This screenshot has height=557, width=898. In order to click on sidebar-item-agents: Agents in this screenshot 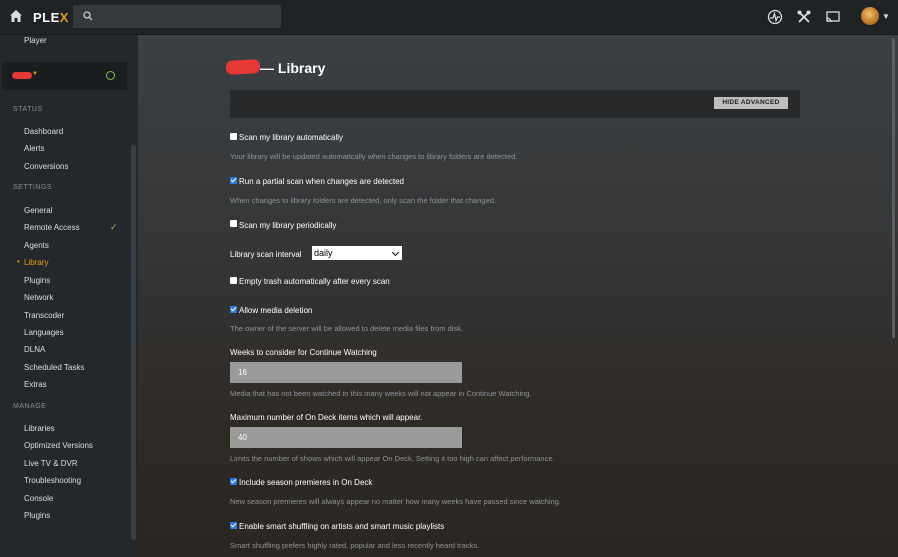, I will do `click(36, 245)`.